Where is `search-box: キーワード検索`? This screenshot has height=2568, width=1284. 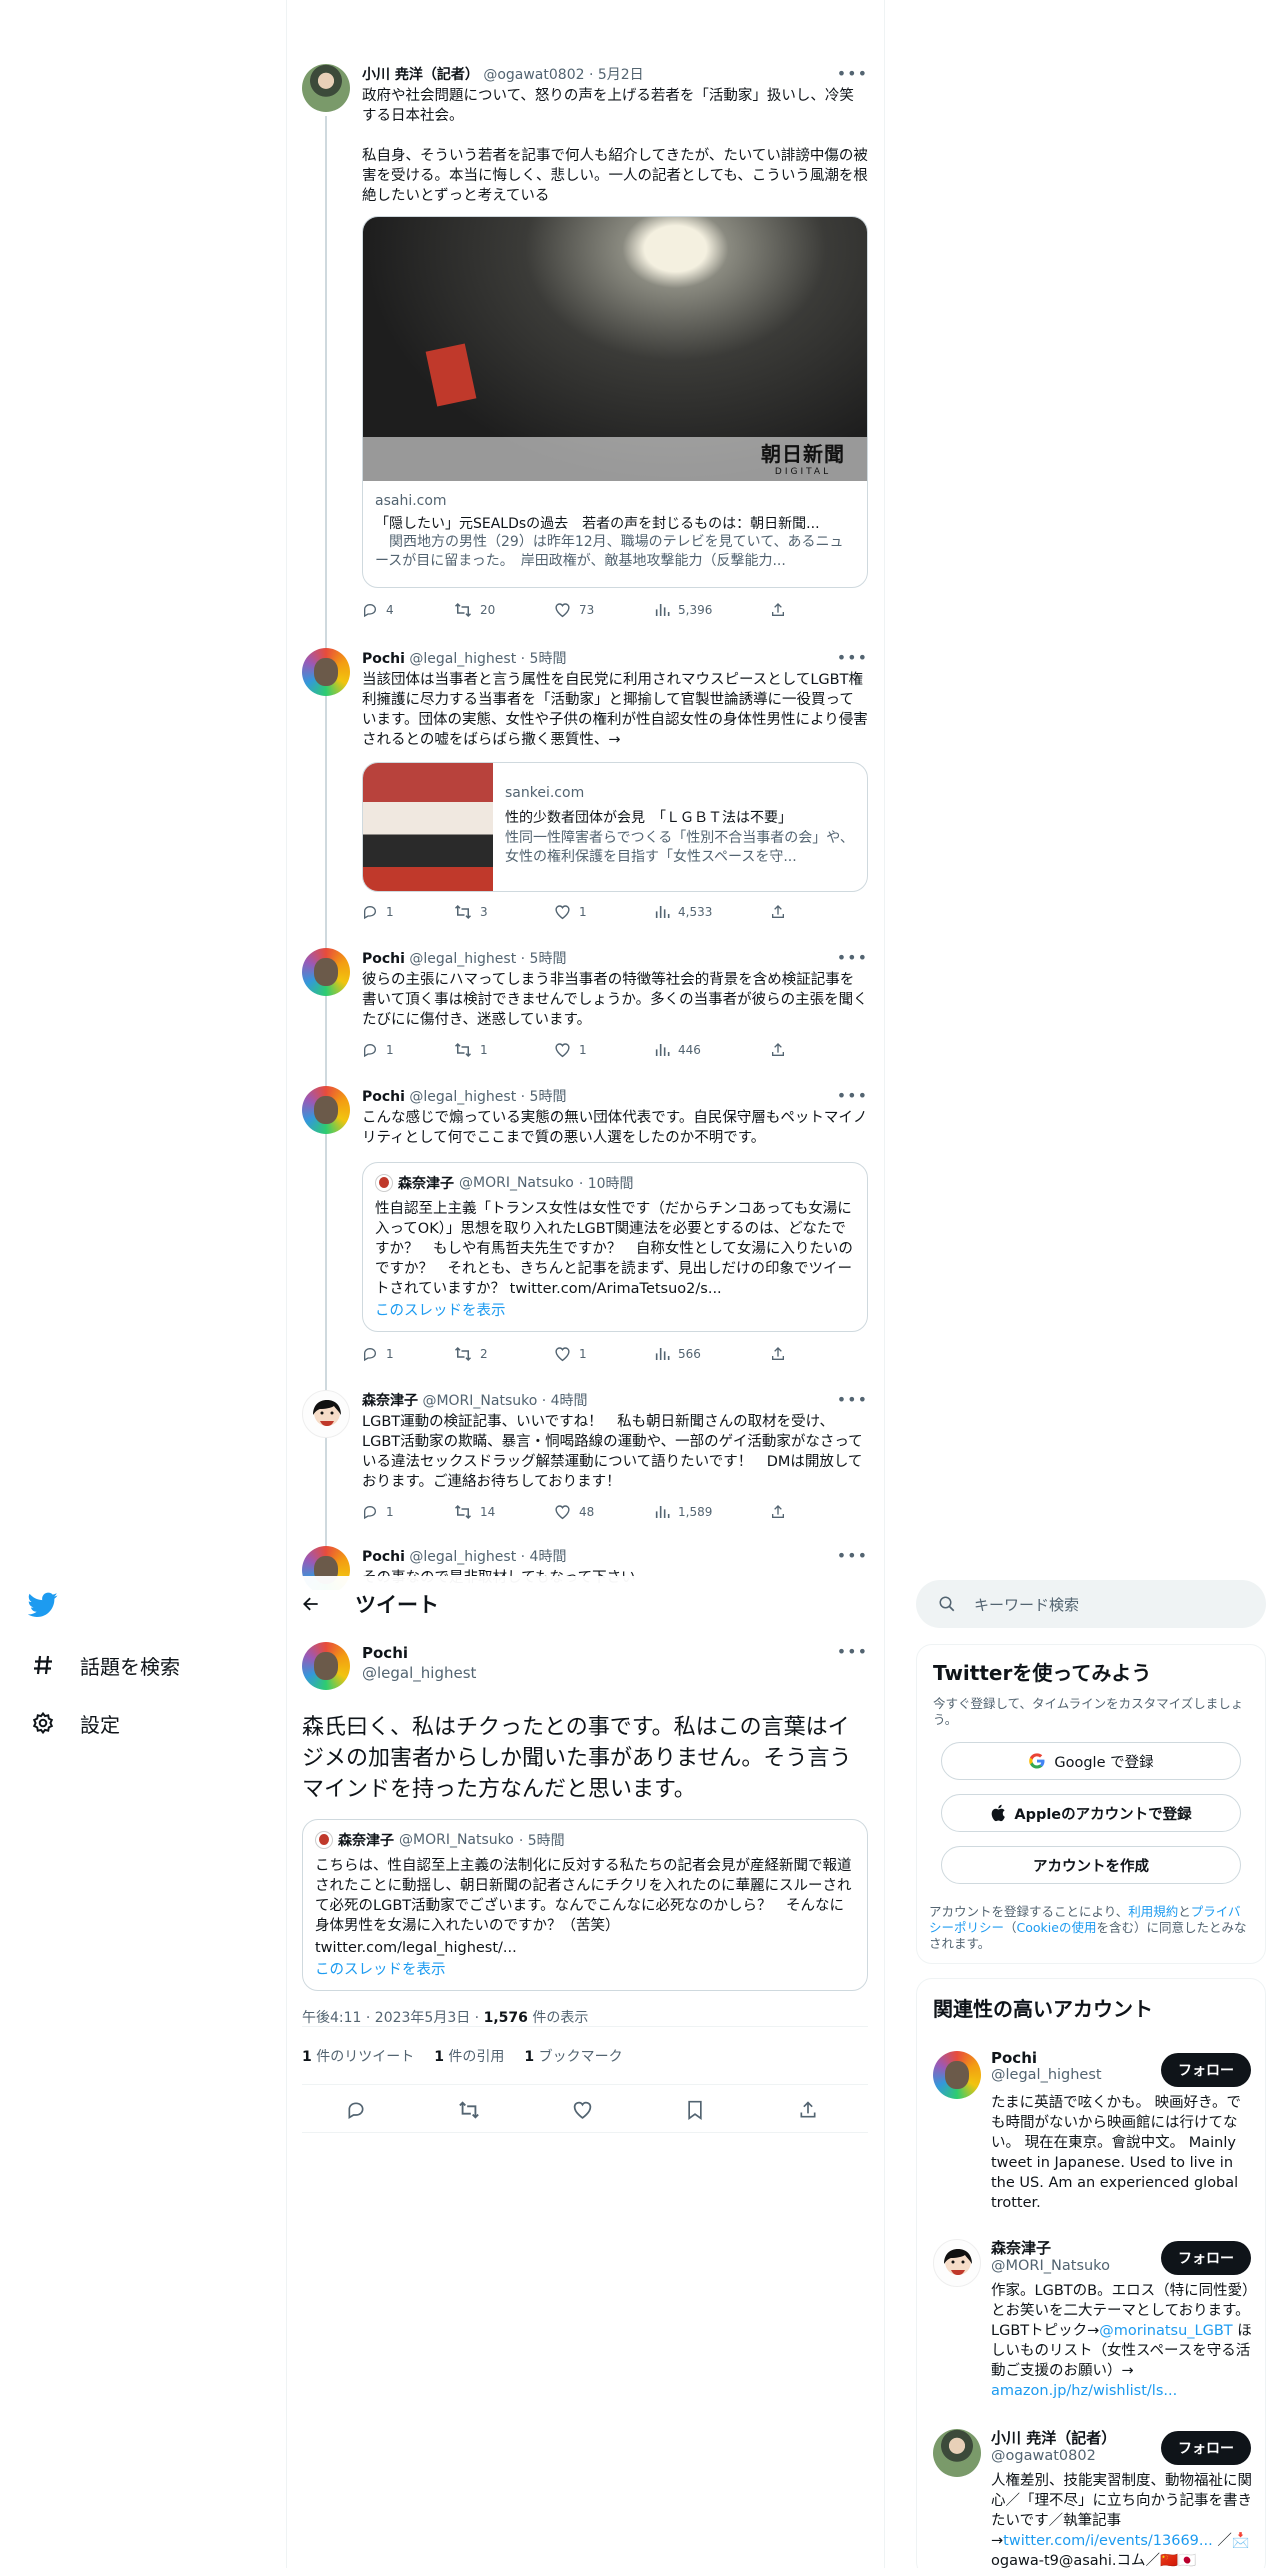
search-box: キーワード検索 is located at coordinates (1091, 1604).